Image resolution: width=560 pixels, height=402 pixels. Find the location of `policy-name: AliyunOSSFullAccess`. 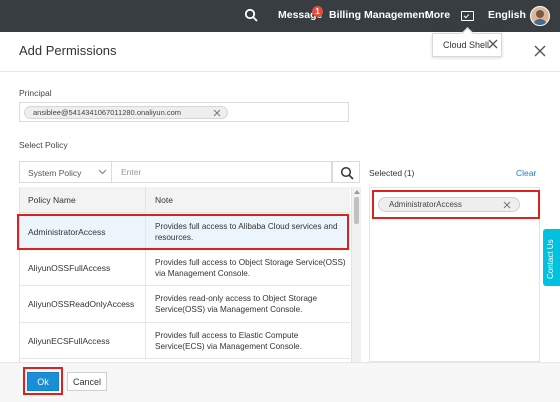

policy-name: AliyunOSSFullAccess is located at coordinates (69, 268).